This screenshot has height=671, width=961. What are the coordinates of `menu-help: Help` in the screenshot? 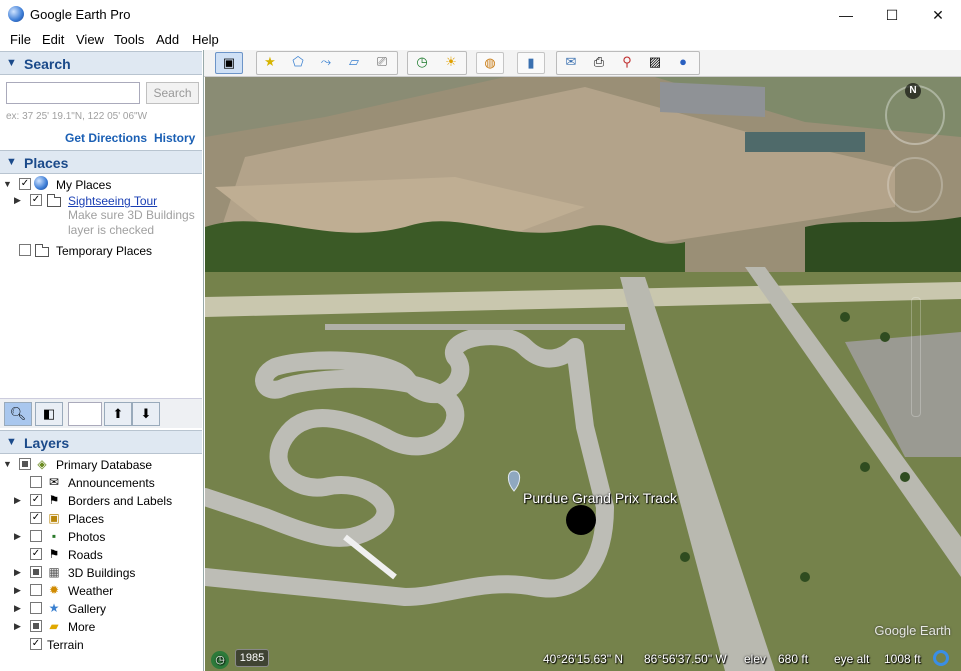 It's located at (205, 39).